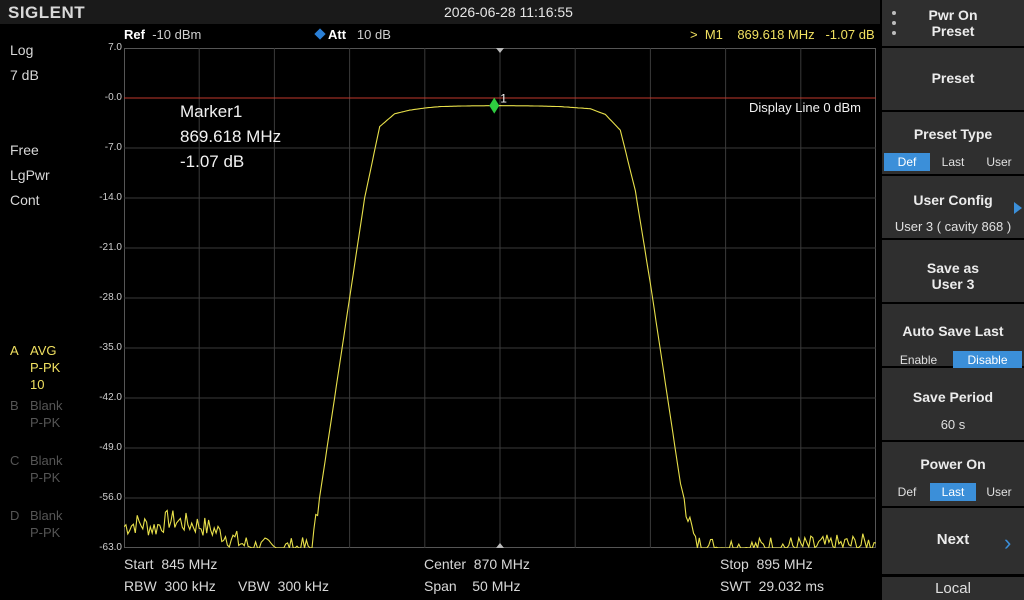 The height and width of the screenshot is (600, 1024). What do you see at coordinates (25, 200) in the screenshot?
I see `sweep-mode: Cont` at bounding box center [25, 200].